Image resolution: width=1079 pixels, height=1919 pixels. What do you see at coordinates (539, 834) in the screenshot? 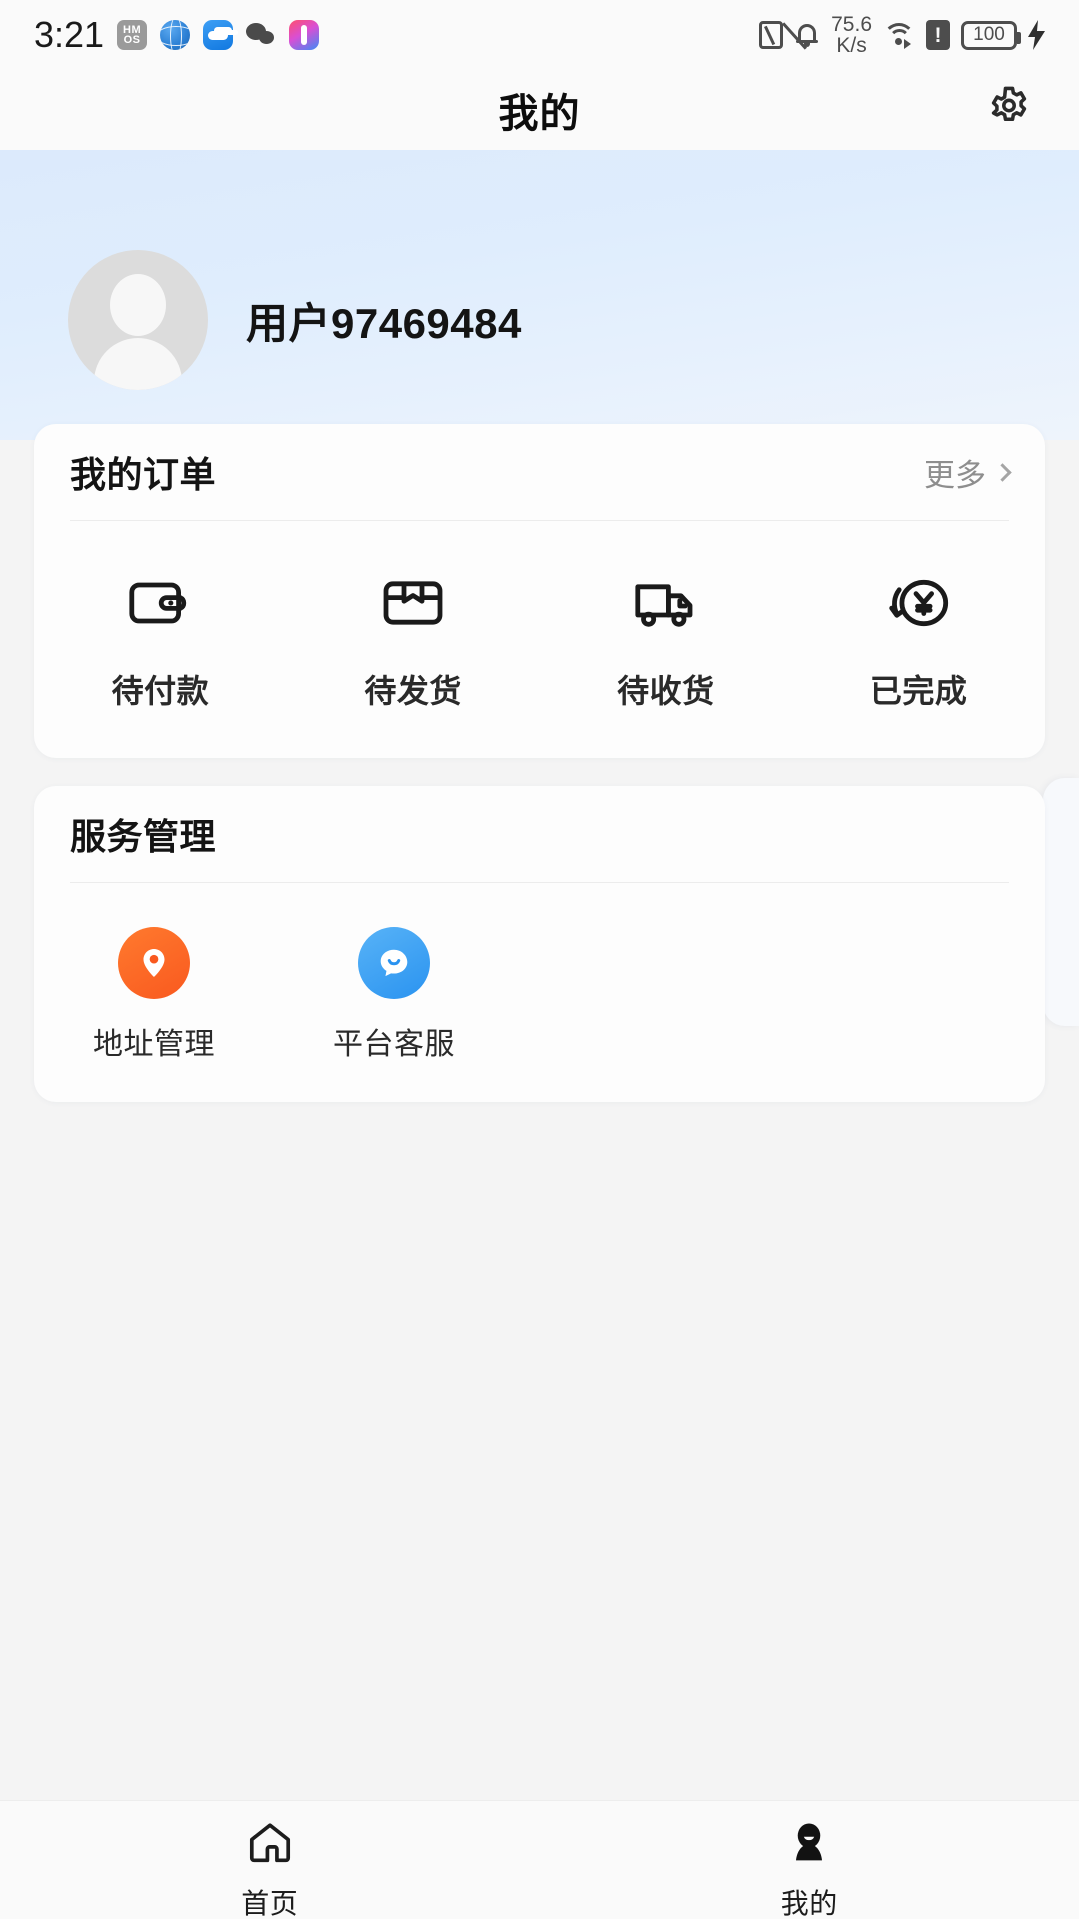
I see `service-management-header: 服务管理` at bounding box center [539, 834].